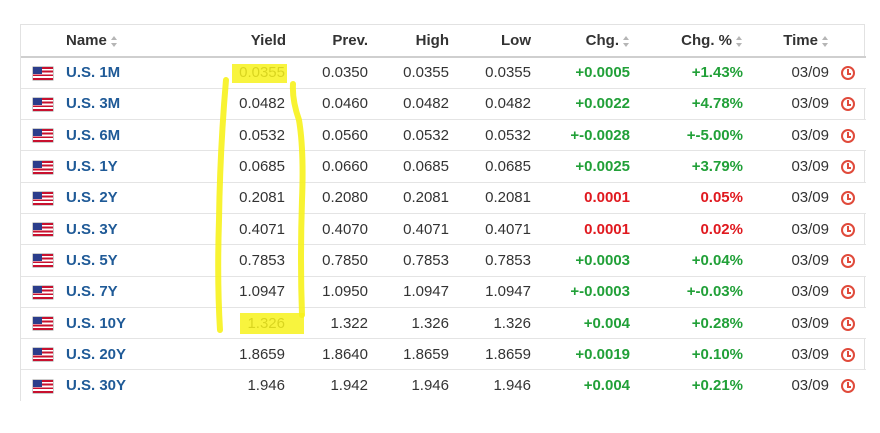  What do you see at coordinates (96, 354) in the screenshot?
I see `instrument-link: U.S. 20Y` at bounding box center [96, 354].